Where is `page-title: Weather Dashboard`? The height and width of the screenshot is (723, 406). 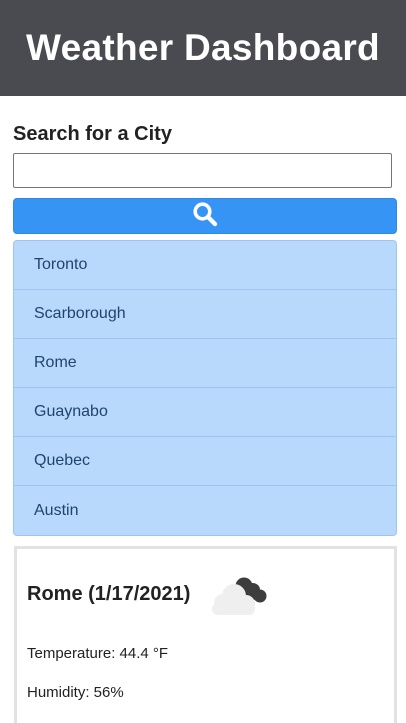
page-title: Weather Dashboard is located at coordinates (203, 47).